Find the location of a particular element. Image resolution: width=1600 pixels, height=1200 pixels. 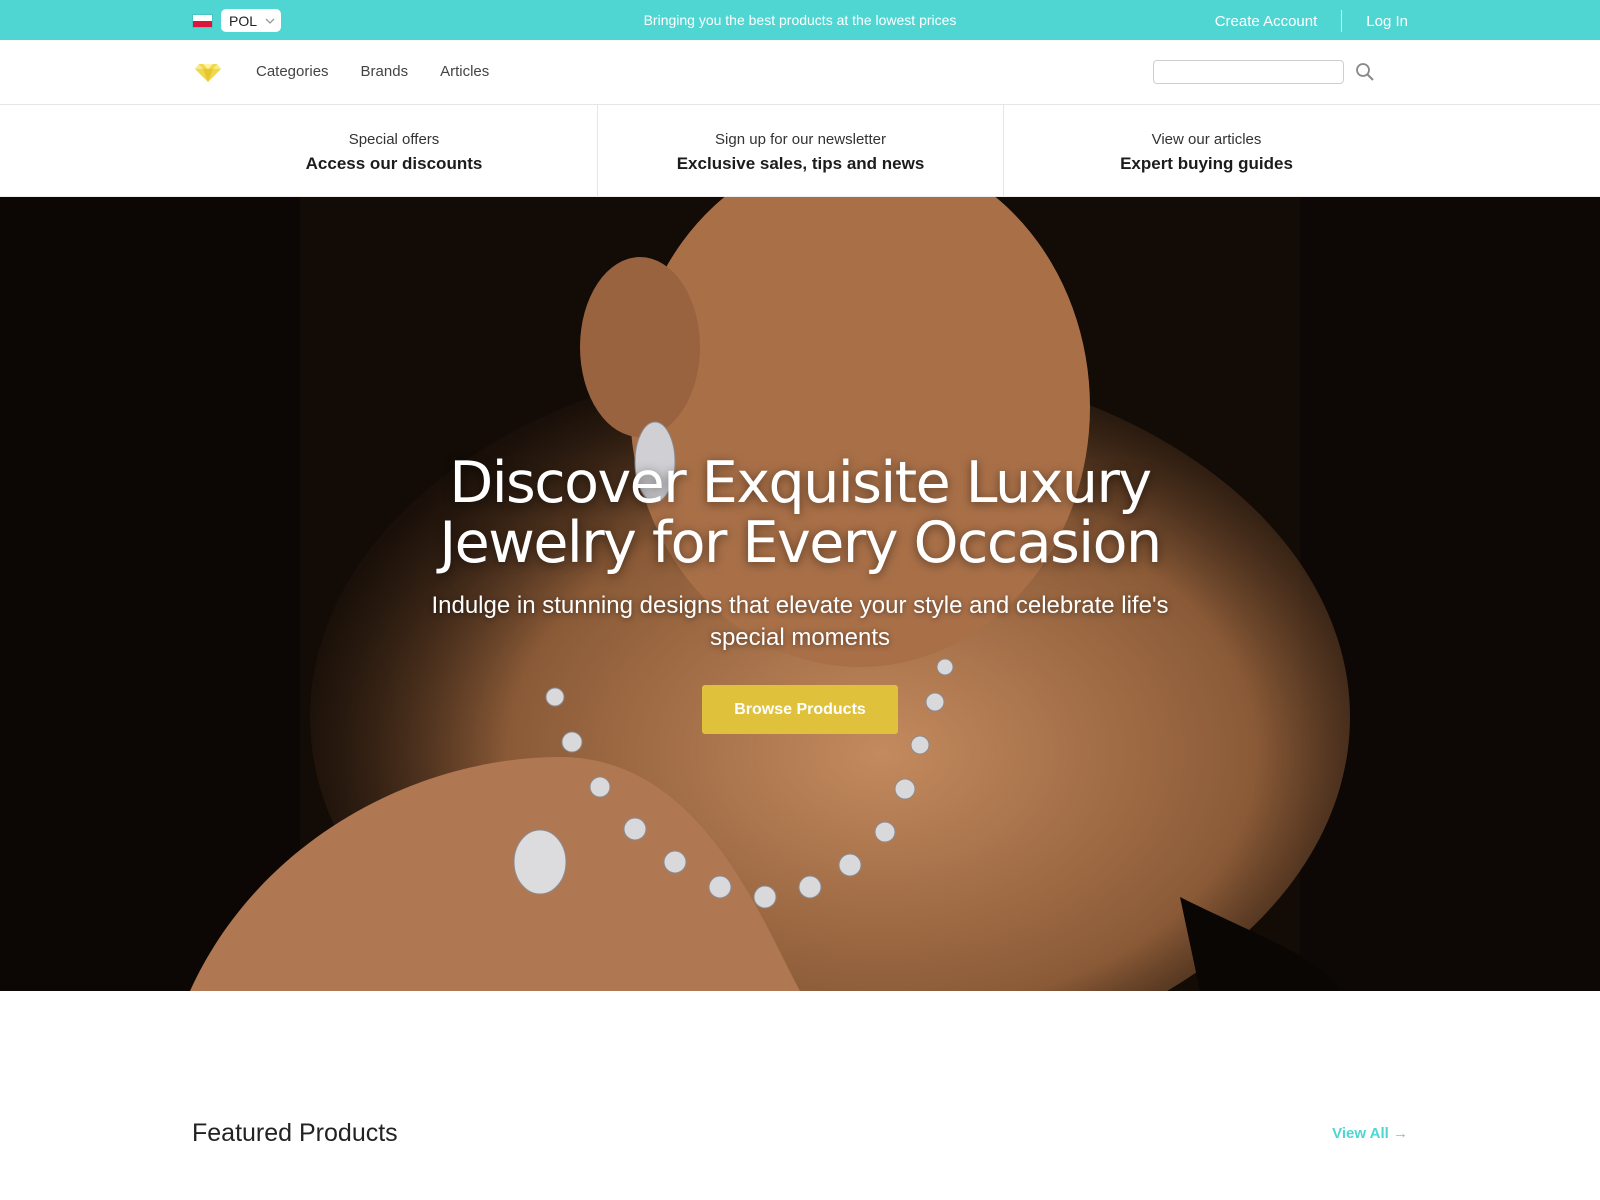

promo-sub: Sign up for our newsletter is located at coordinates (800, 139).